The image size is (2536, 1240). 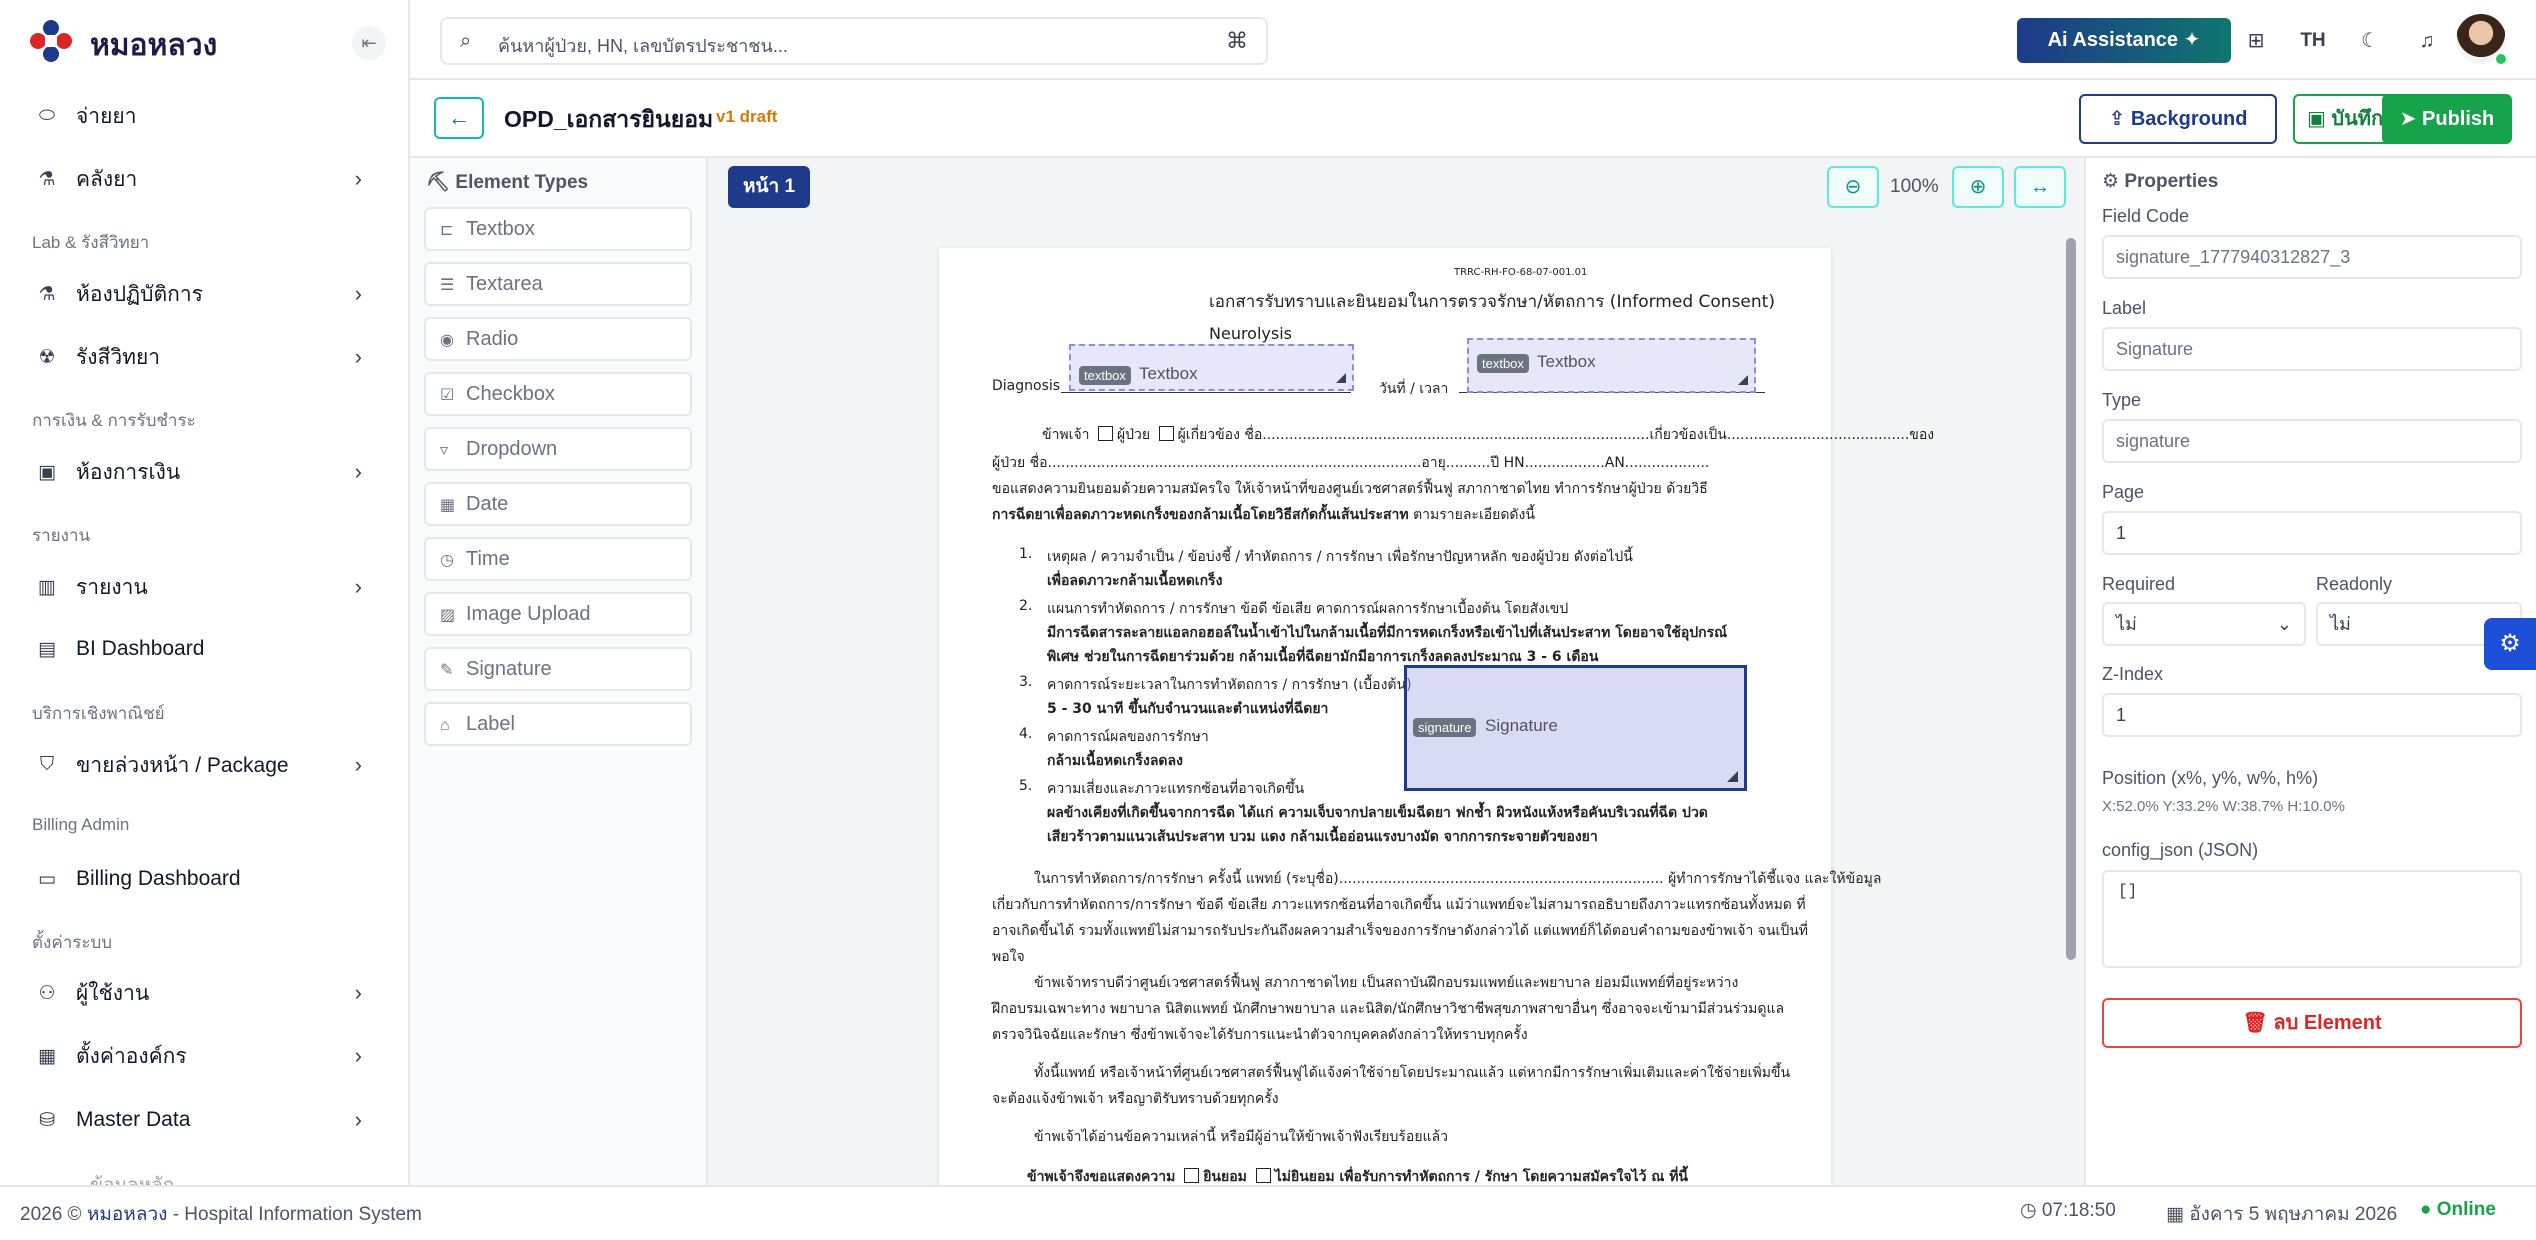 What do you see at coordinates (2312, 715) in the screenshot?
I see `zindex-input: 1` at bounding box center [2312, 715].